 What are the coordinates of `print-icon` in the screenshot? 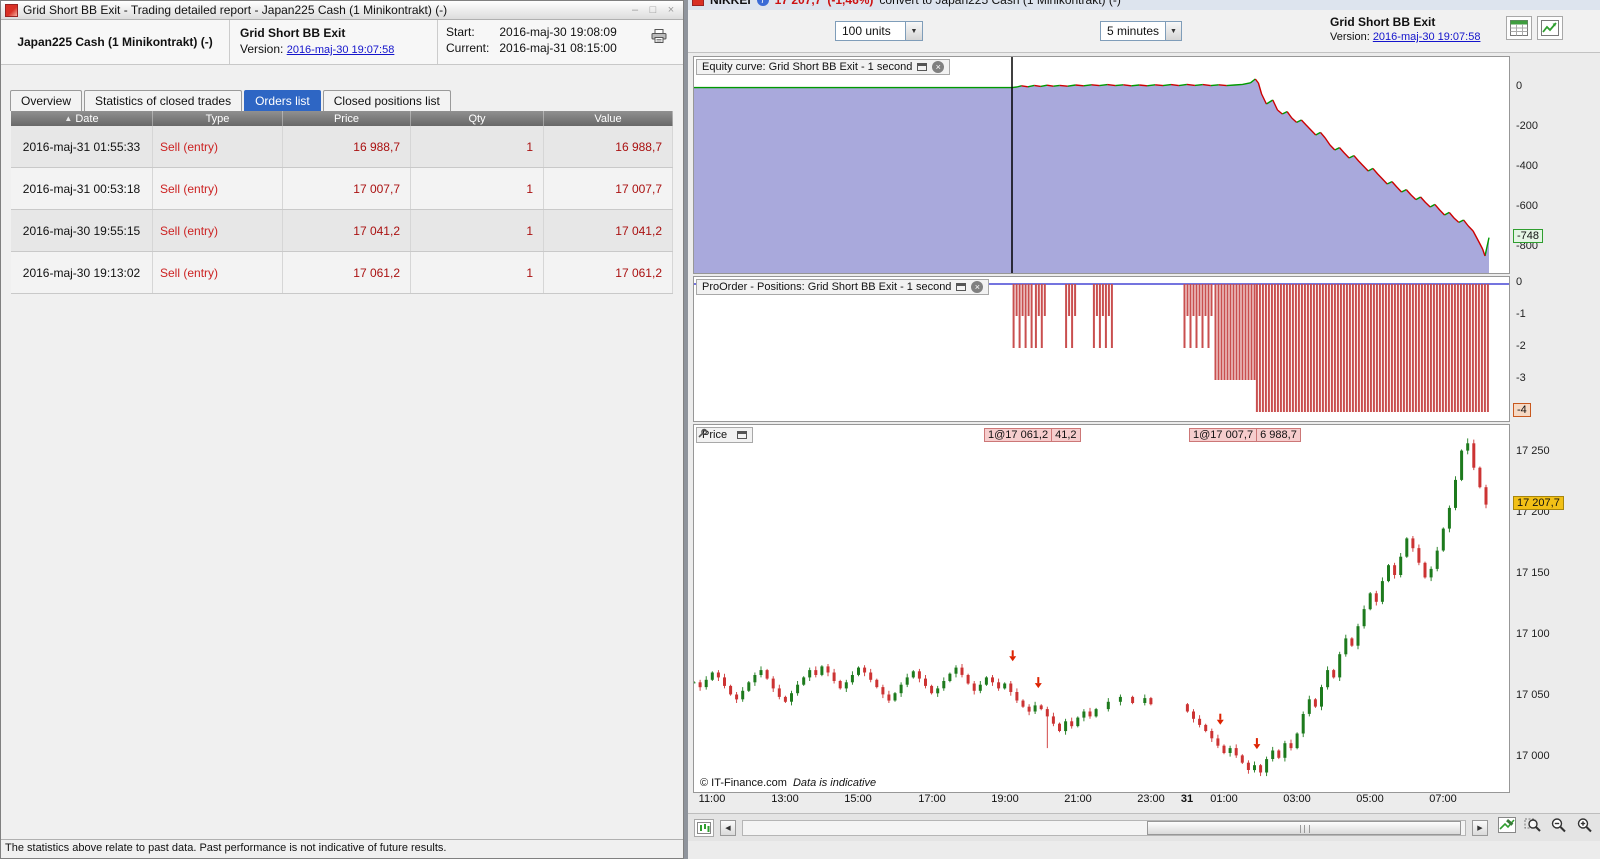 It's located at (659, 37).